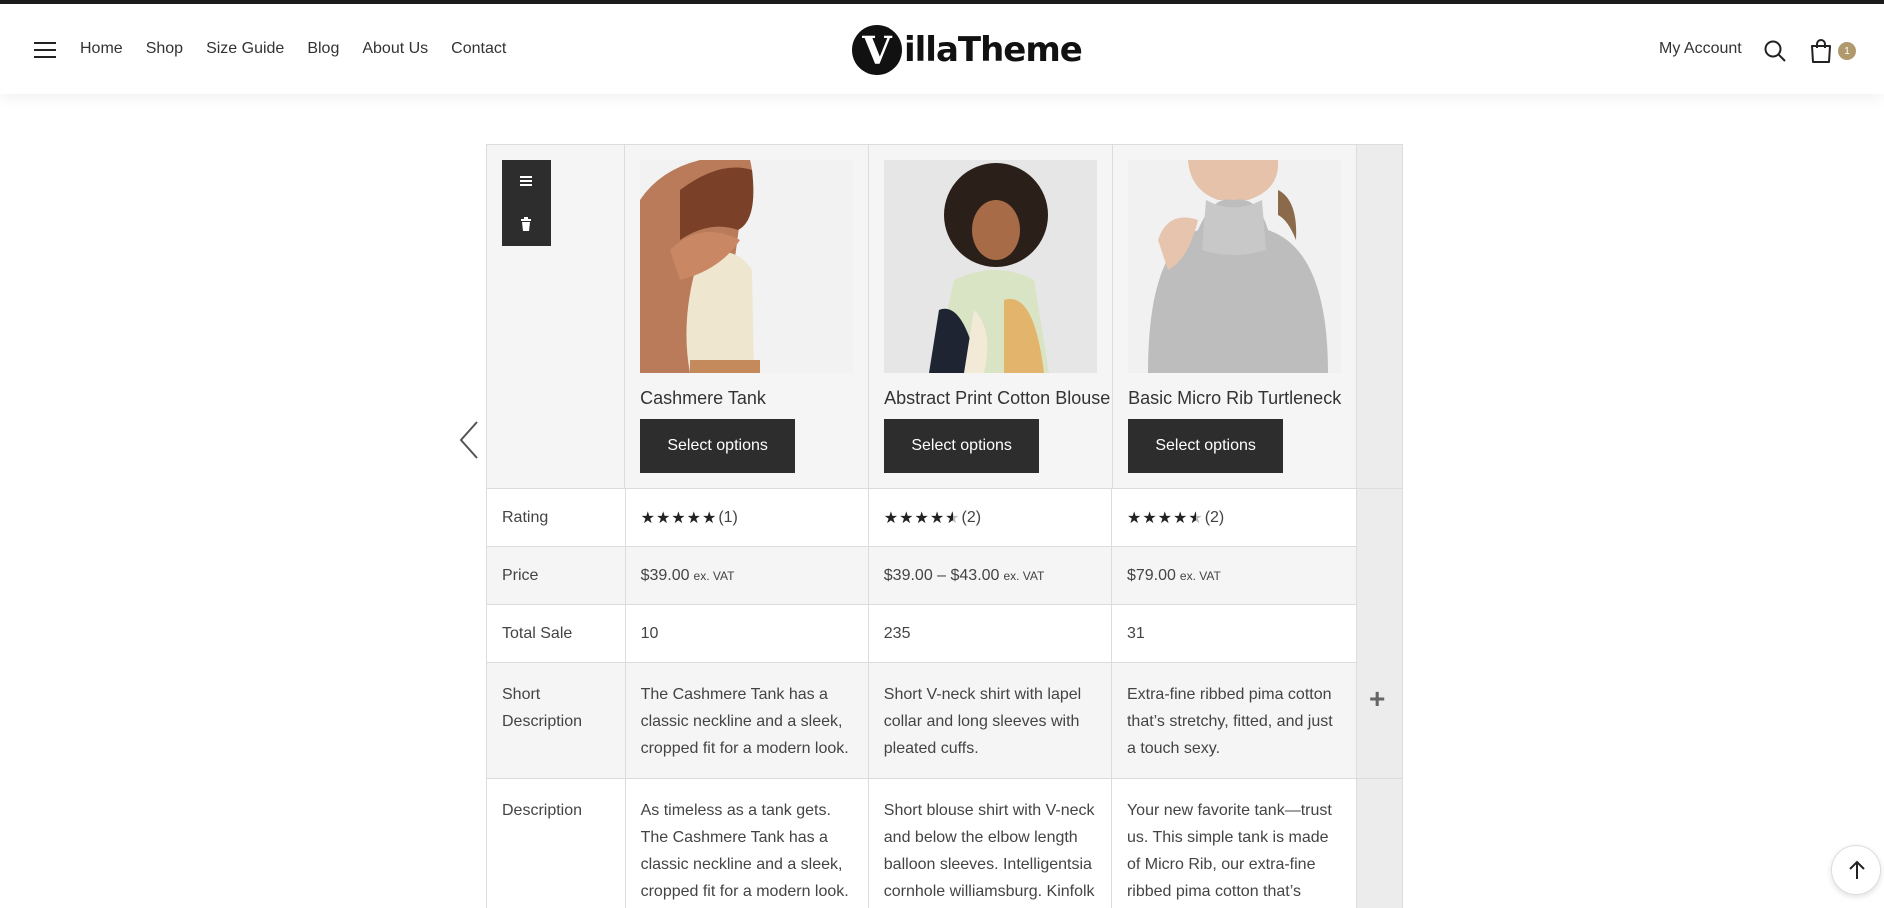 The image size is (1884, 908). I want to click on price-cell: $39.00 ex. VAT, so click(747, 575).